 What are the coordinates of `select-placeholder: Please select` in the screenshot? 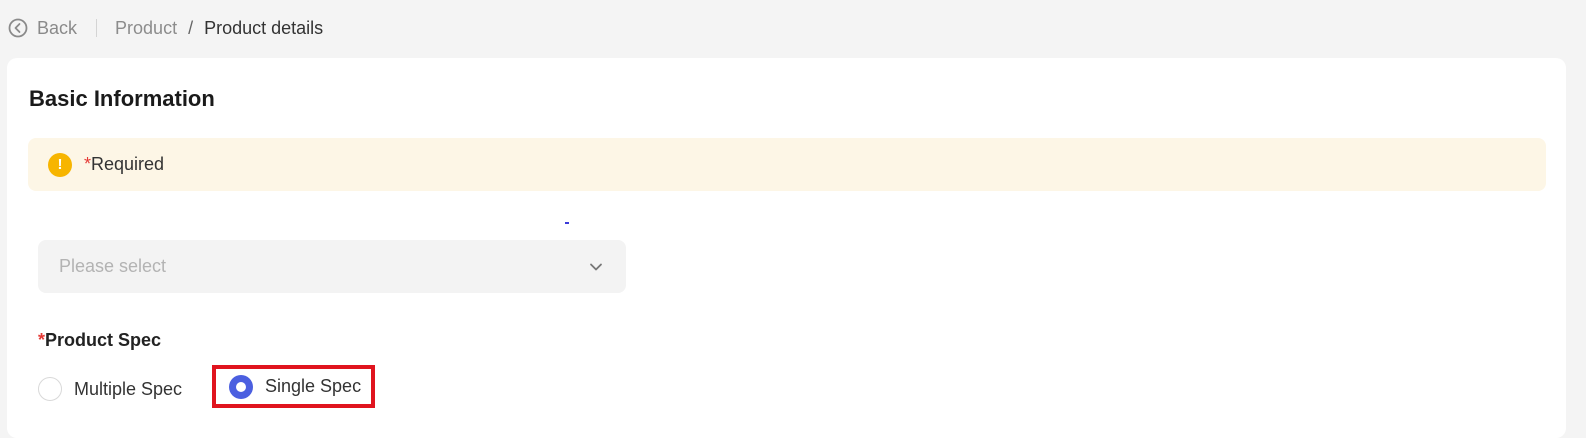 It's located at (113, 266).